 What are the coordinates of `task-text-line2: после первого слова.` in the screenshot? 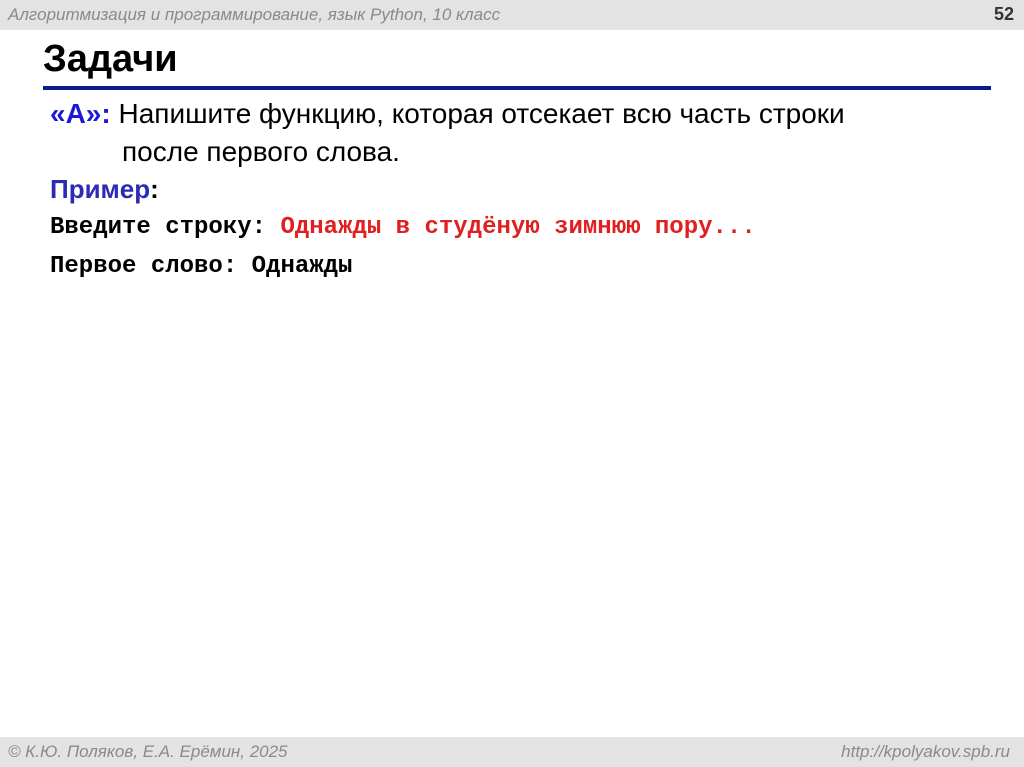 It's located at (261, 151).